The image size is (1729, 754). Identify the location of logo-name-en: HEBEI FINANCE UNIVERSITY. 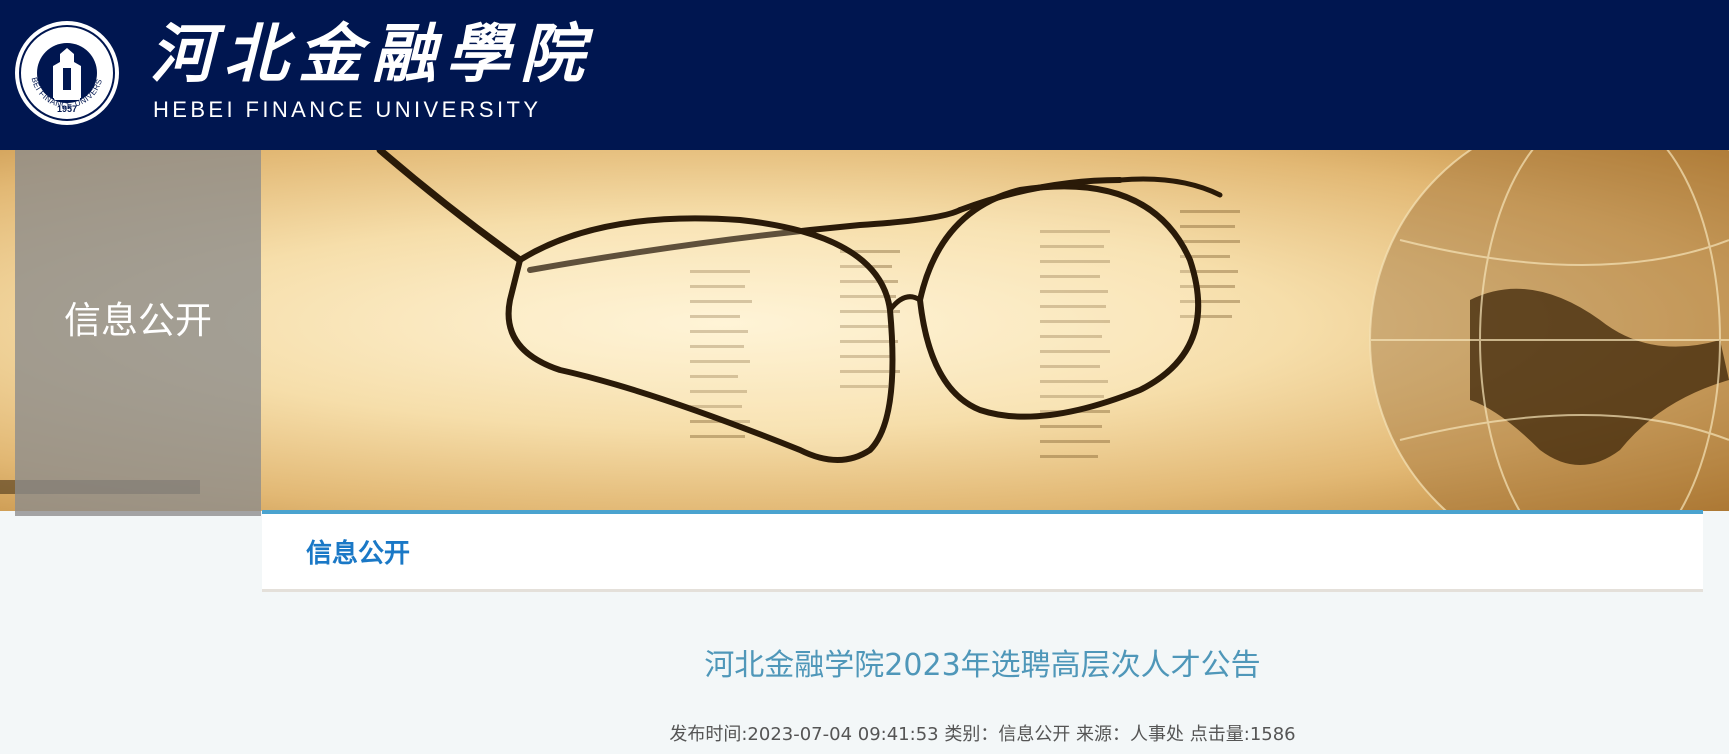
(347, 110).